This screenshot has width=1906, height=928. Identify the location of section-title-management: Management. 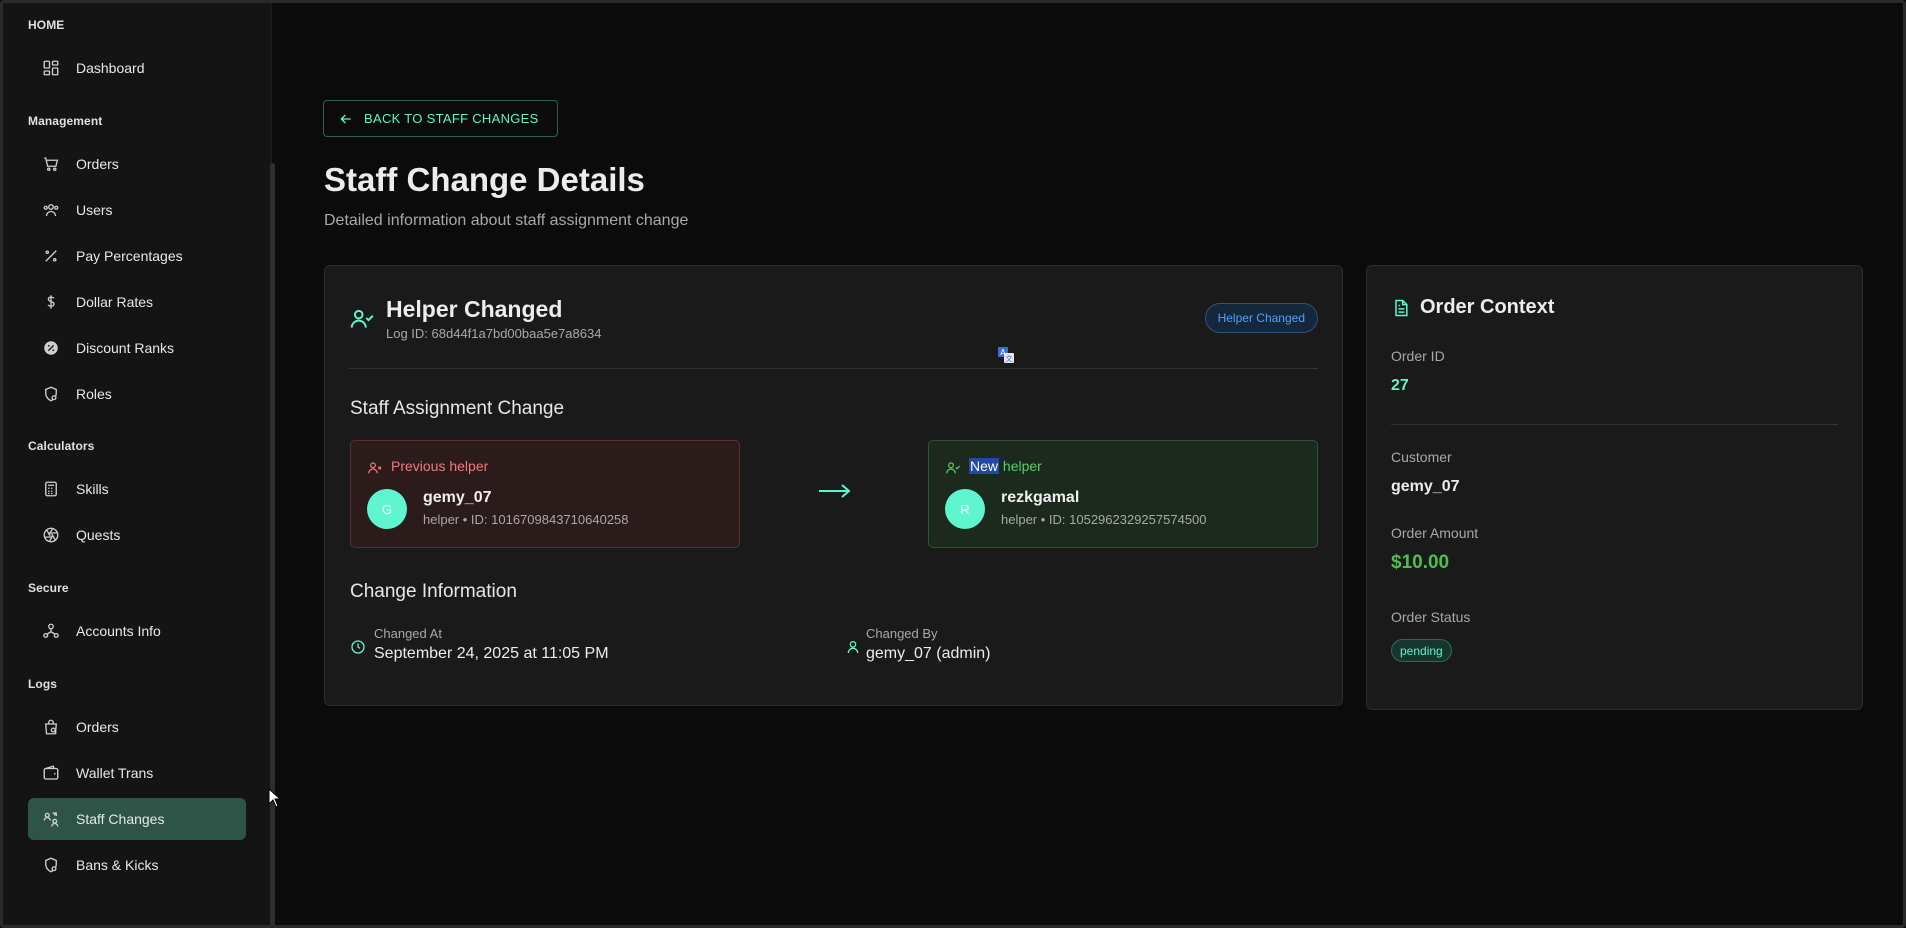
(65, 121).